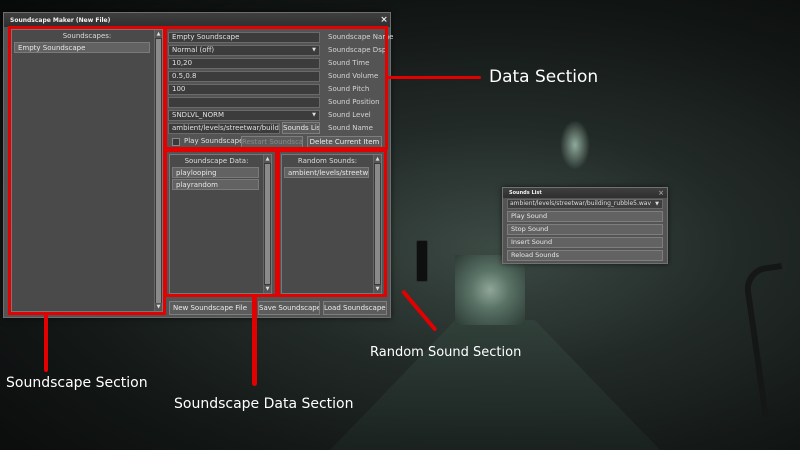  What do you see at coordinates (422, 261) in the screenshot?
I see `wall-fixture` at bounding box center [422, 261].